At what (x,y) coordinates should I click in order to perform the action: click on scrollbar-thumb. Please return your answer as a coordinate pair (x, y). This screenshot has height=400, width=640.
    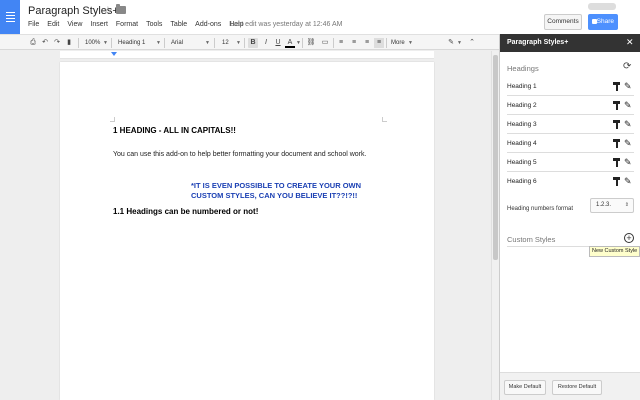
    Looking at the image, I should click on (495, 157).